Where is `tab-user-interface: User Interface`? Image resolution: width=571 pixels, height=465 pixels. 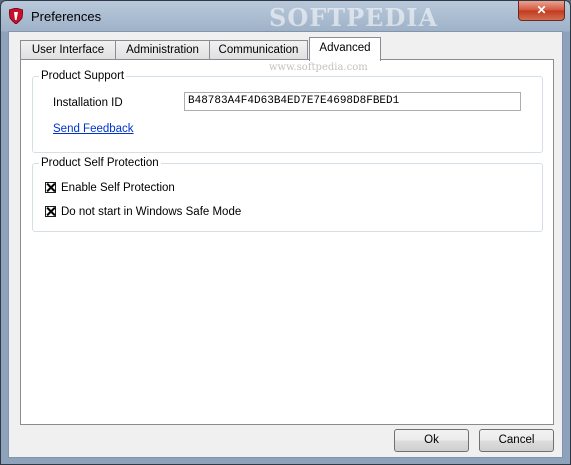 tab-user-interface: User Interface is located at coordinates (68, 49).